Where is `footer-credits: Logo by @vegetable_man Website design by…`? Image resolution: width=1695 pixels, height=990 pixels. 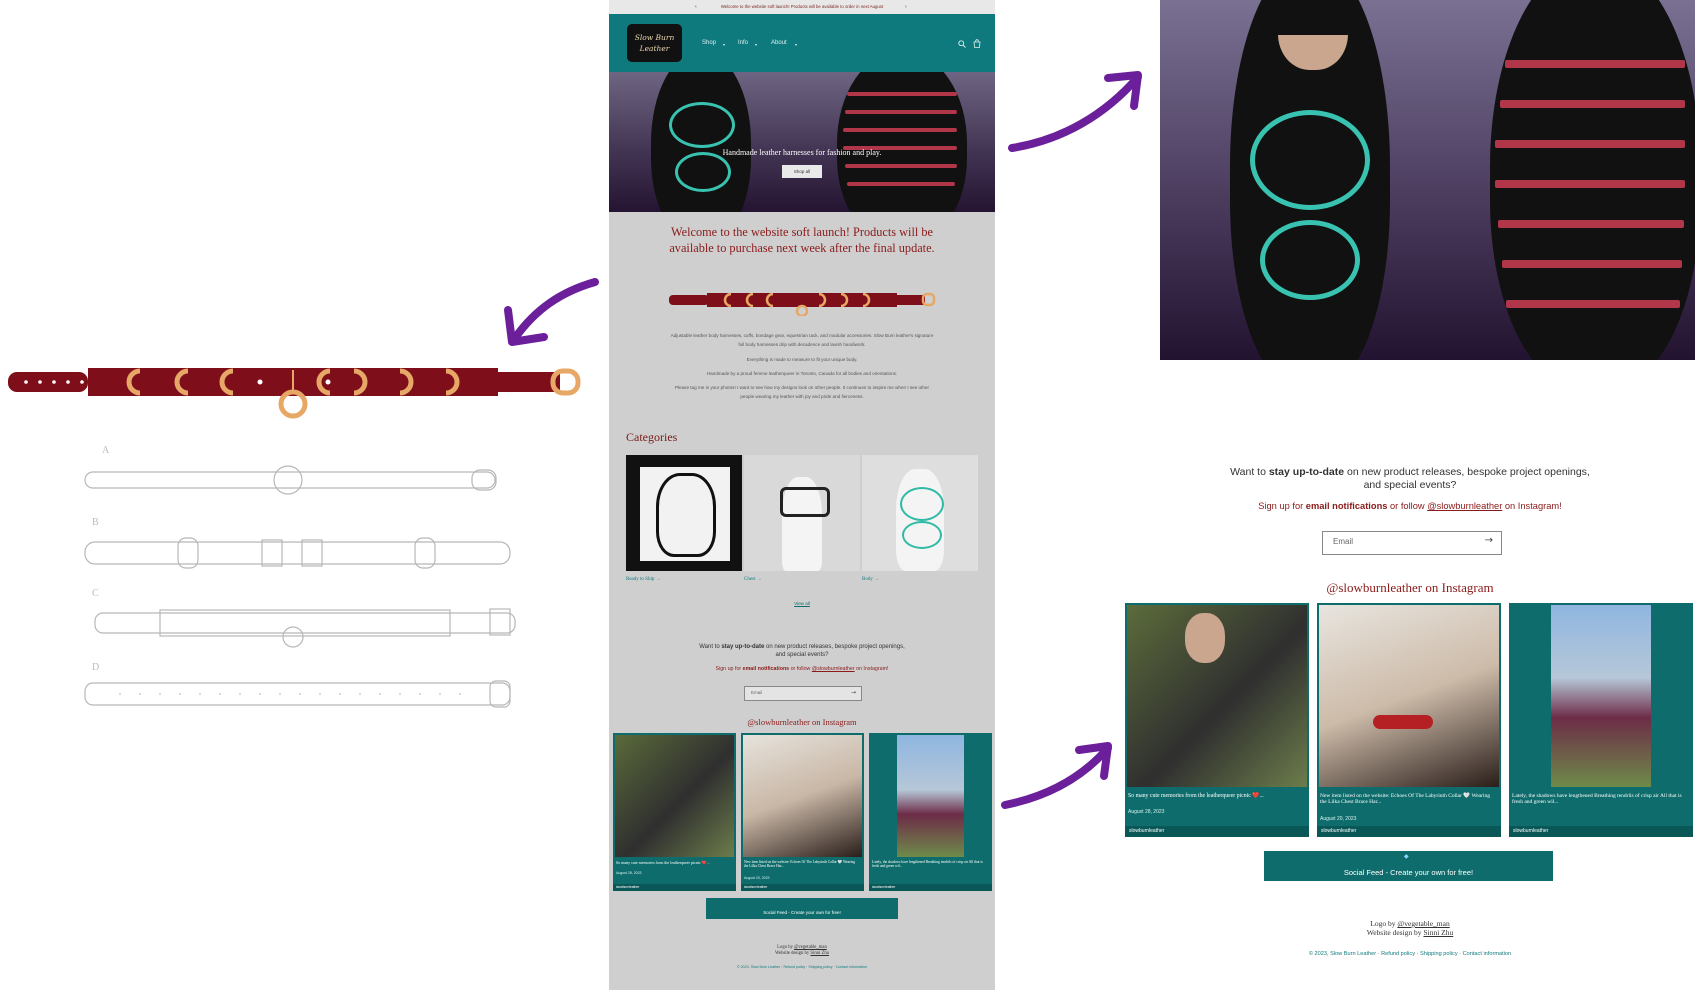
footer-credits: Logo by @vegetable_man Website design by… is located at coordinates (802, 950).